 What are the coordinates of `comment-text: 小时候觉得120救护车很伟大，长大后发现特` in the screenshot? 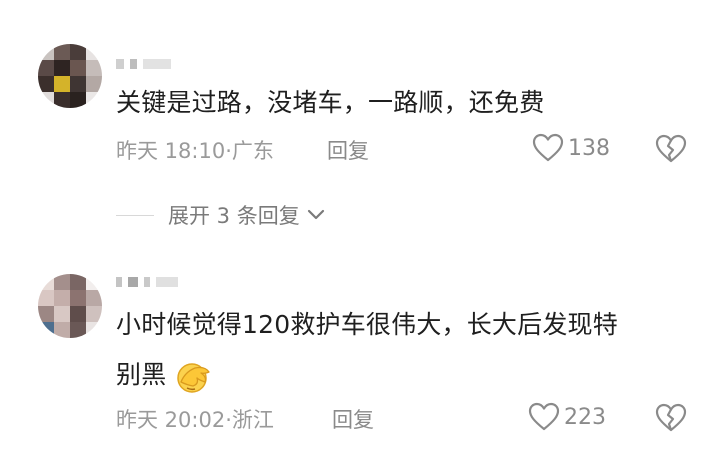 It's located at (367, 324).